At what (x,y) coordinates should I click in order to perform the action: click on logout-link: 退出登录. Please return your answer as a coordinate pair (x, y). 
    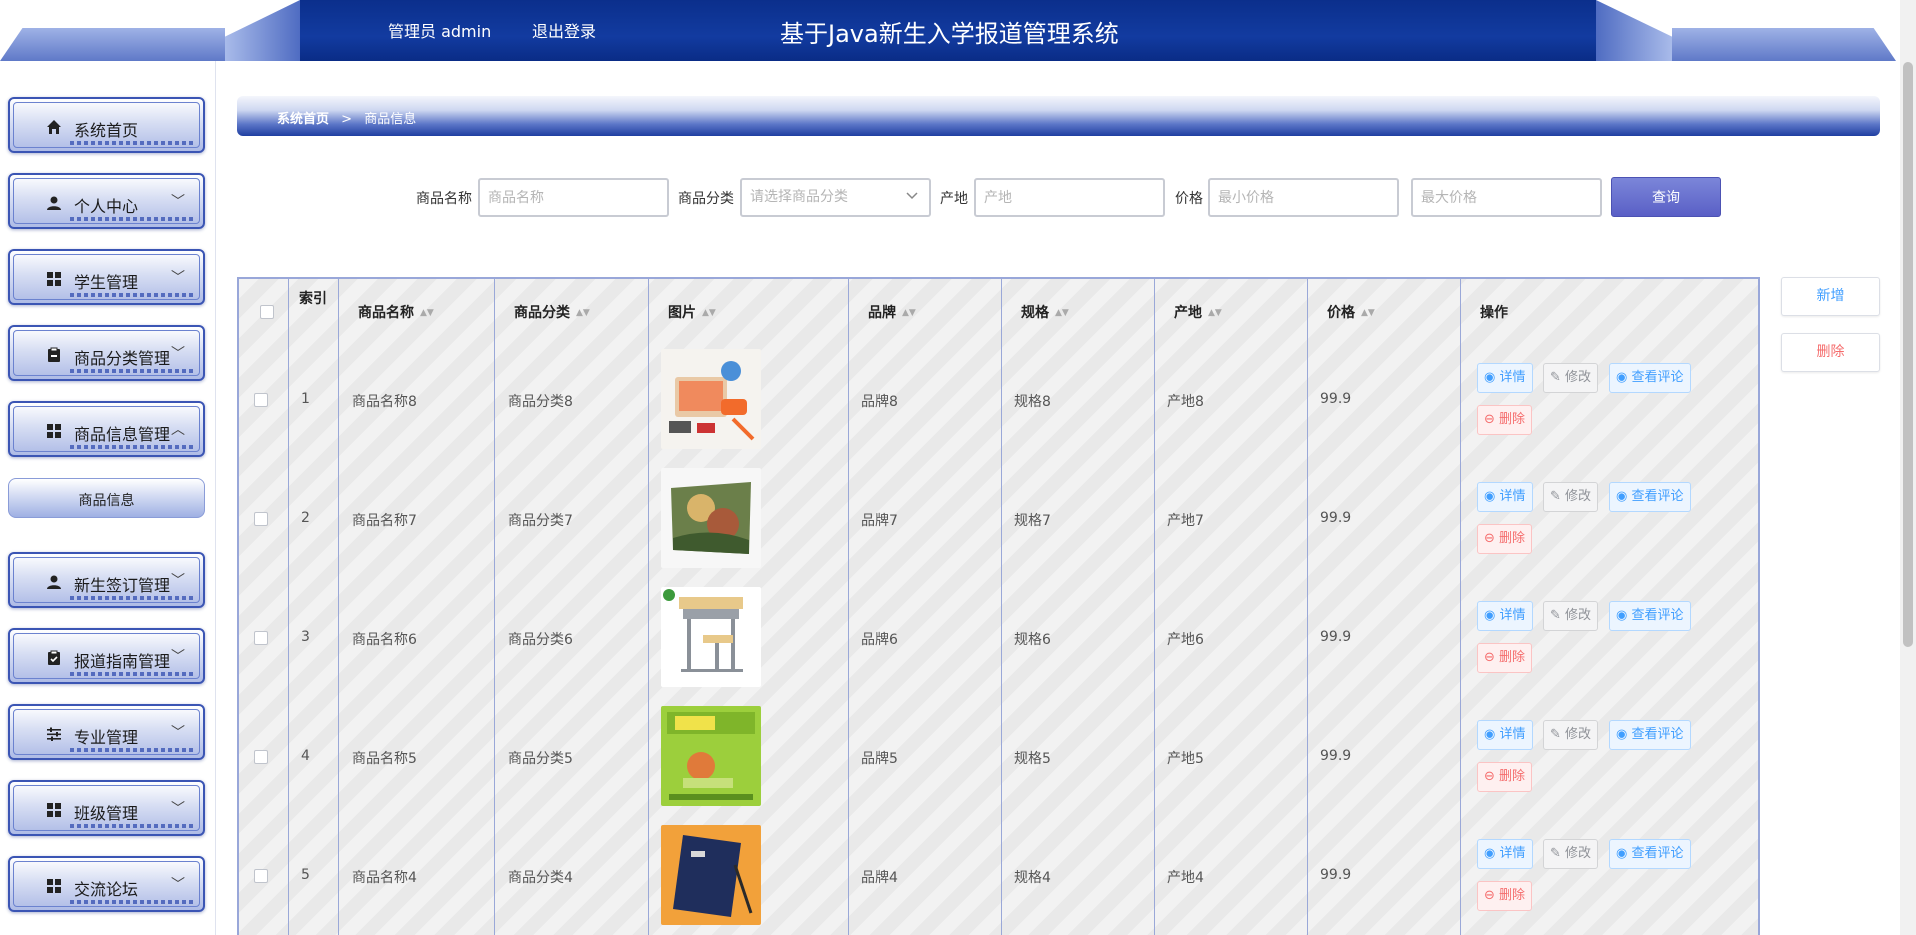
    Looking at the image, I should click on (564, 30).